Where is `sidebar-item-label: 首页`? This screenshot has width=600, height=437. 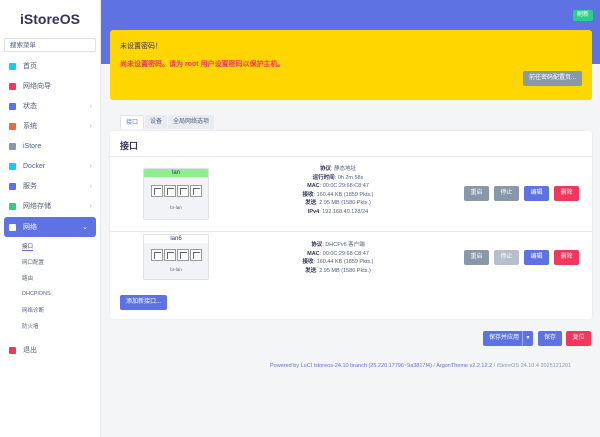
sidebar-item-label: 首页 is located at coordinates (30, 66).